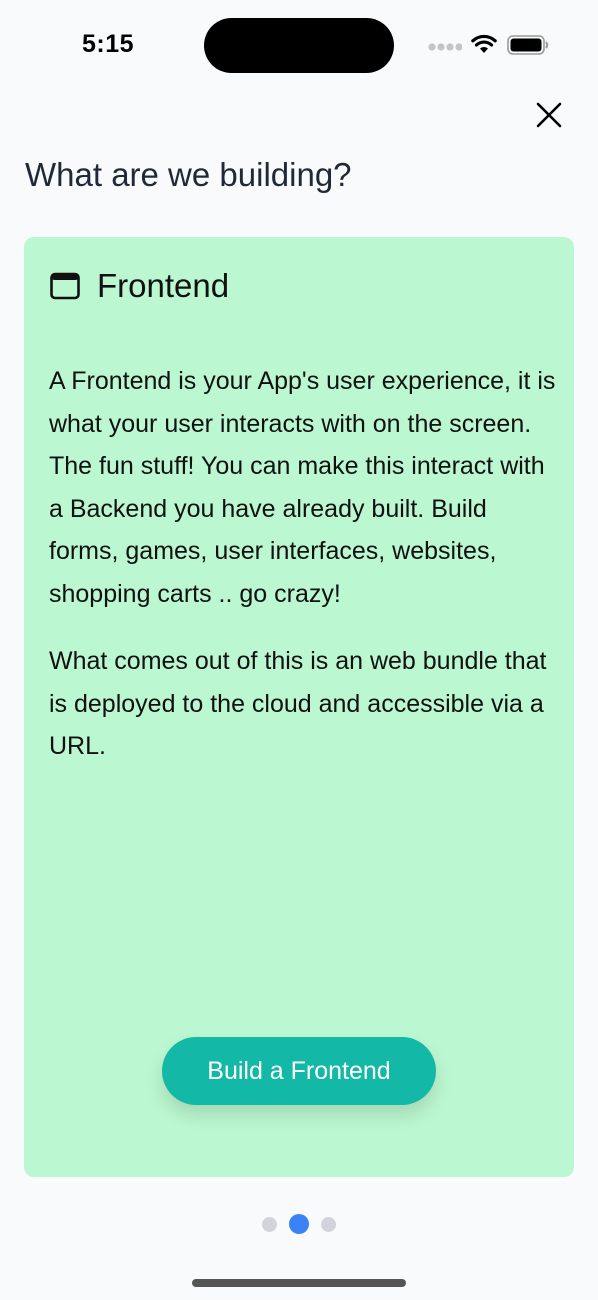 Image resolution: width=598 pixels, height=1300 pixels. Describe the element at coordinates (188, 174) in the screenshot. I see `page-title: What are we building?` at that location.